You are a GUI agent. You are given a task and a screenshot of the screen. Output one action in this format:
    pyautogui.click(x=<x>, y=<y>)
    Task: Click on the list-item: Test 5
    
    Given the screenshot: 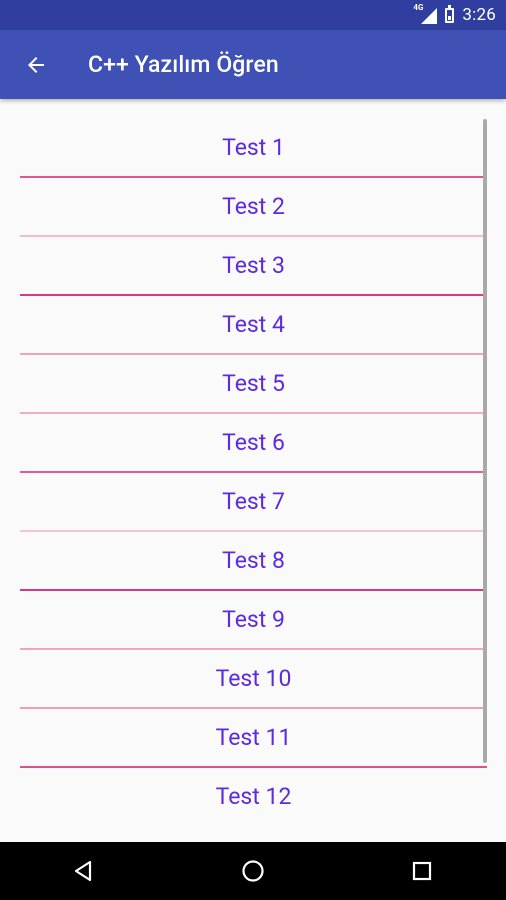 What is the action you would take?
    pyautogui.click(x=253, y=384)
    